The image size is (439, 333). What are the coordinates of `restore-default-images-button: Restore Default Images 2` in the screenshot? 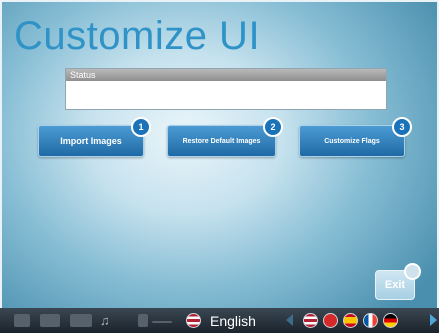 It's located at (225, 137).